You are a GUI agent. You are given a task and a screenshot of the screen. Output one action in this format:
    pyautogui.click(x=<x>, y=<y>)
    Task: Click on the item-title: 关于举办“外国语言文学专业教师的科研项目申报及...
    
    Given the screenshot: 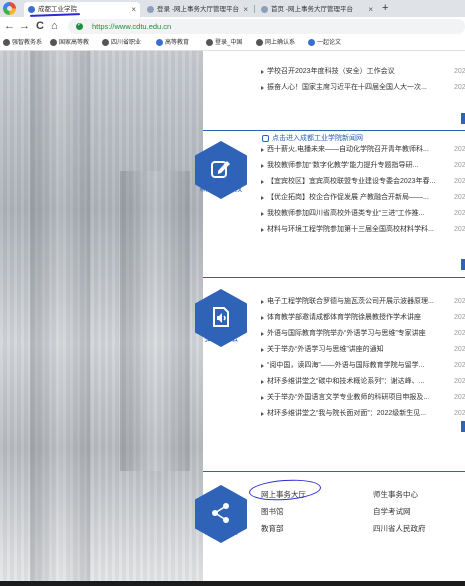 What is the action you would take?
    pyautogui.click(x=360, y=398)
    